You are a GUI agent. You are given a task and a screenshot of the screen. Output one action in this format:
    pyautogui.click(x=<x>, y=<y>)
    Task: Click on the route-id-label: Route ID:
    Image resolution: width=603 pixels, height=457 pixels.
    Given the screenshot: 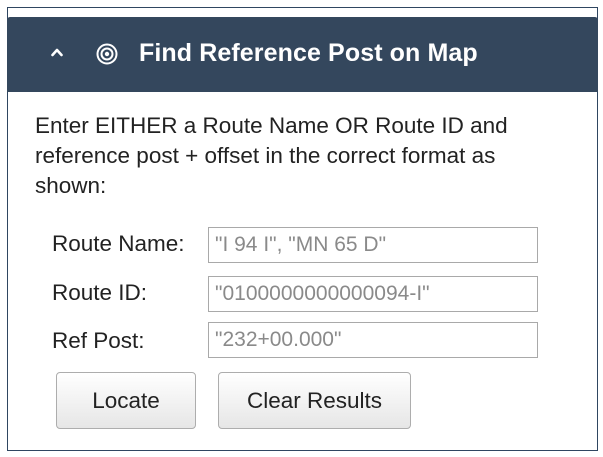 What is the action you would take?
    pyautogui.click(x=100, y=292)
    